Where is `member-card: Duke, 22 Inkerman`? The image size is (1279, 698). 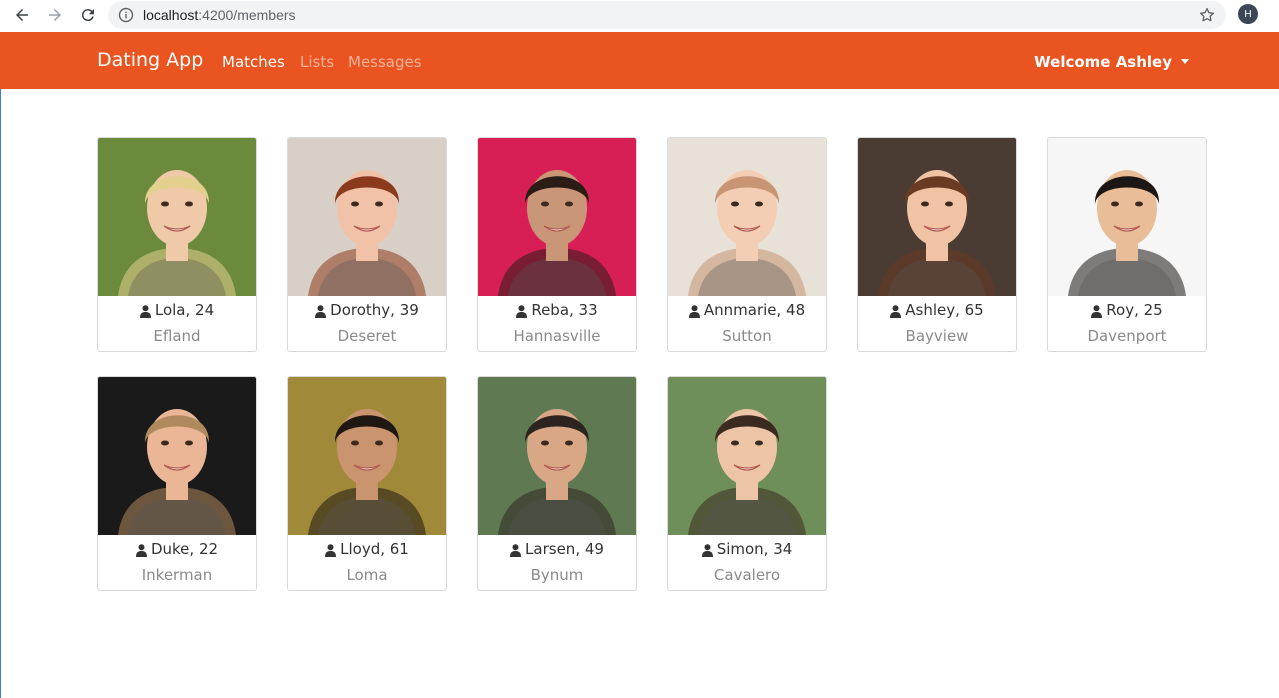 member-card: Duke, 22 Inkerman is located at coordinates (177, 483).